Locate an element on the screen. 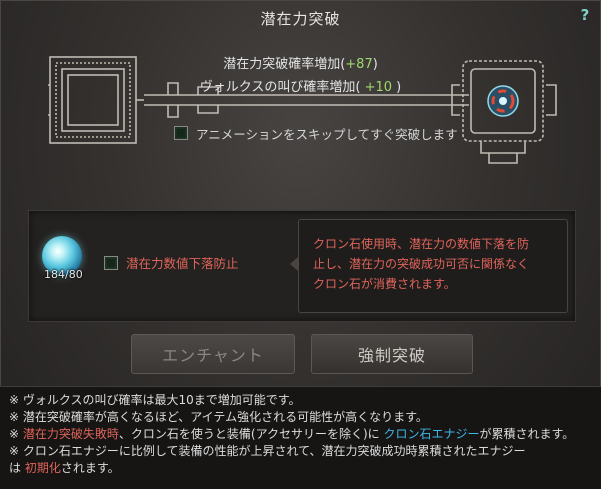 This screenshot has height=489, width=601. breakthrough-rate-label: 潜在力突破確率増加( is located at coordinates (284, 64).